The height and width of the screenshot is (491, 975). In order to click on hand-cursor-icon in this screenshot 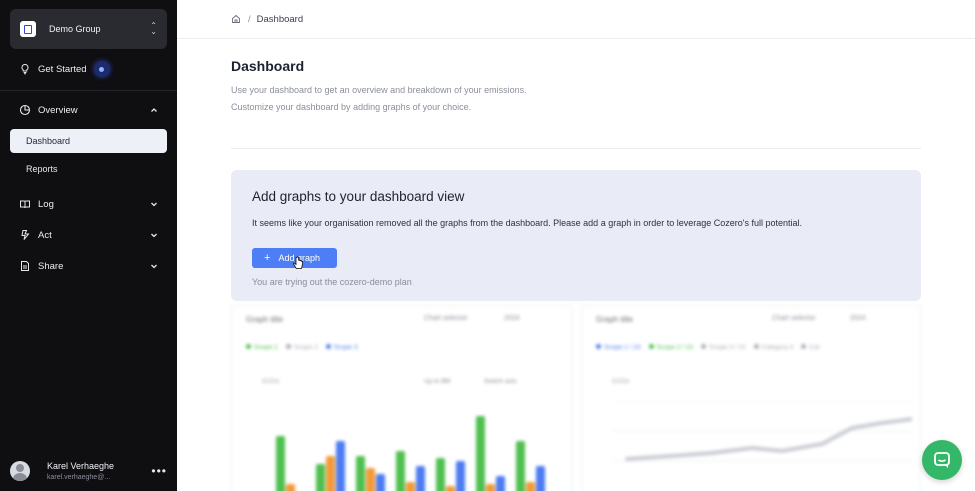, I will do `click(298, 262)`.